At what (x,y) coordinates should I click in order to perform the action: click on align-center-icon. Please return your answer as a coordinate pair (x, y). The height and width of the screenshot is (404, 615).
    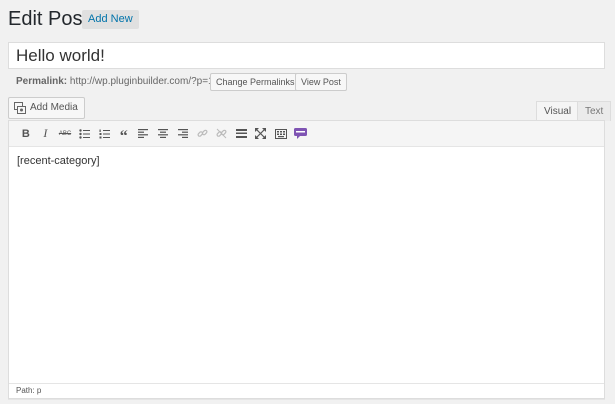
    Looking at the image, I should click on (163, 134).